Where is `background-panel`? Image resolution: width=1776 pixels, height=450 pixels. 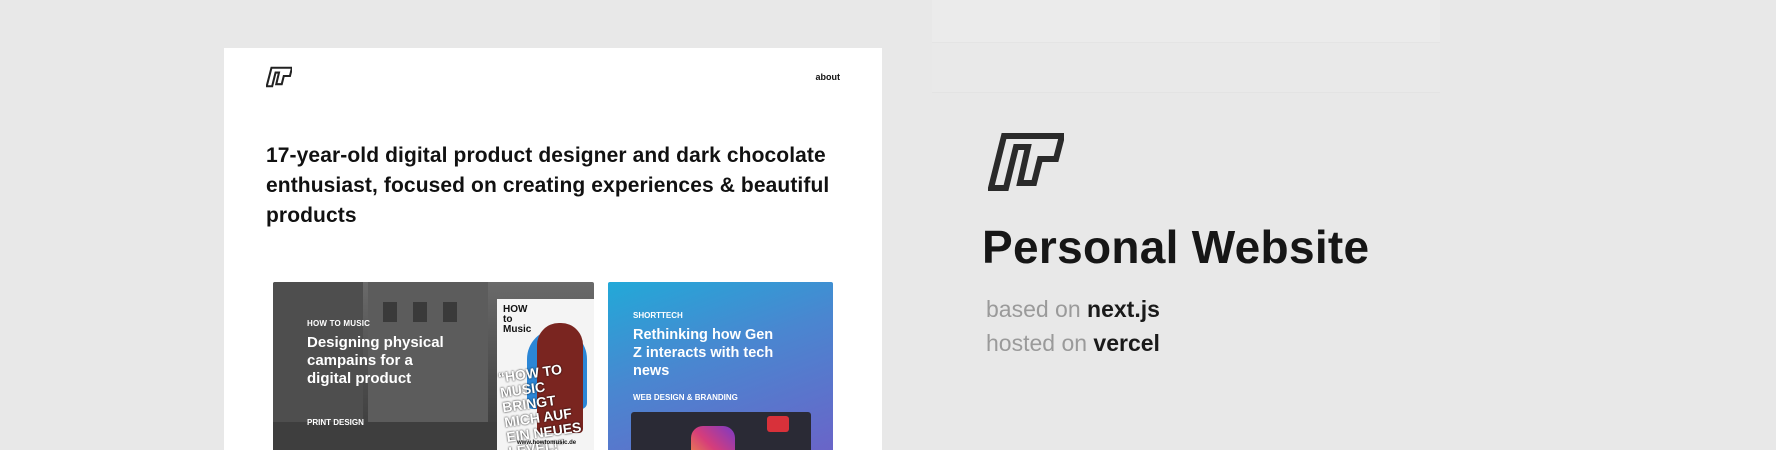 background-panel is located at coordinates (1186, 46).